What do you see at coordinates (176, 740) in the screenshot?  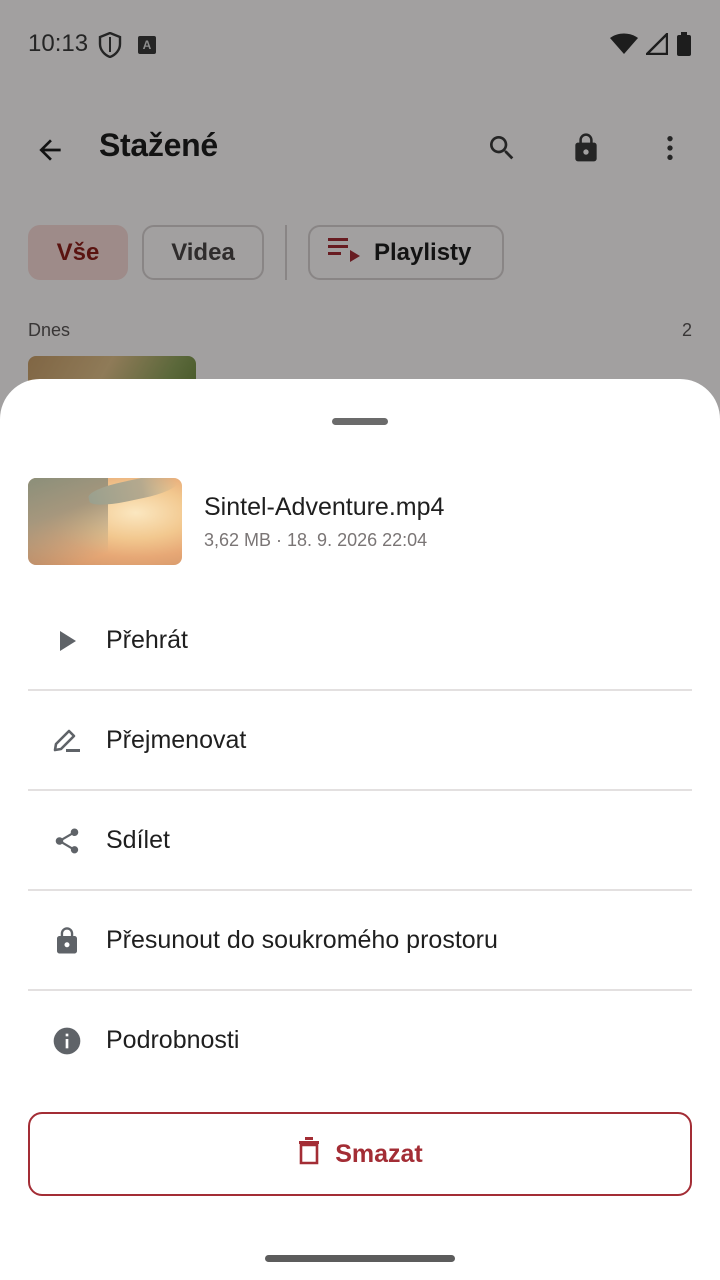 I see `menu-item-label: Přejmenovat` at bounding box center [176, 740].